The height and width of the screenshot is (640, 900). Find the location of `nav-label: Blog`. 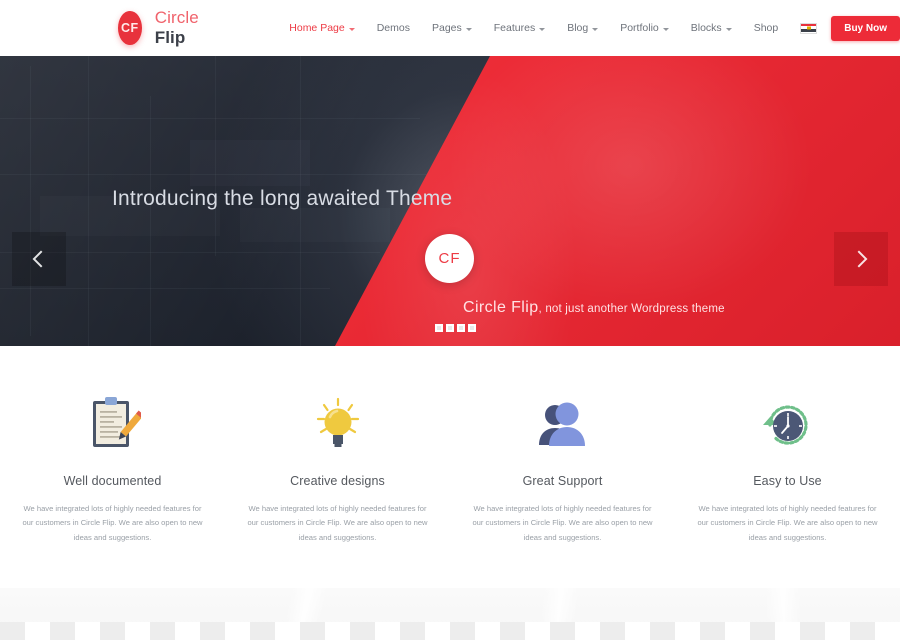

nav-label: Blog is located at coordinates (578, 28).